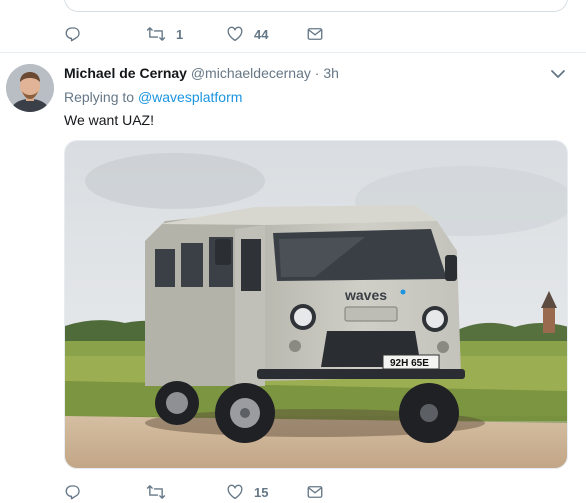 The width and height of the screenshot is (586, 503). What do you see at coordinates (186, 492) in the screenshot?
I see `retweet-button` at bounding box center [186, 492].